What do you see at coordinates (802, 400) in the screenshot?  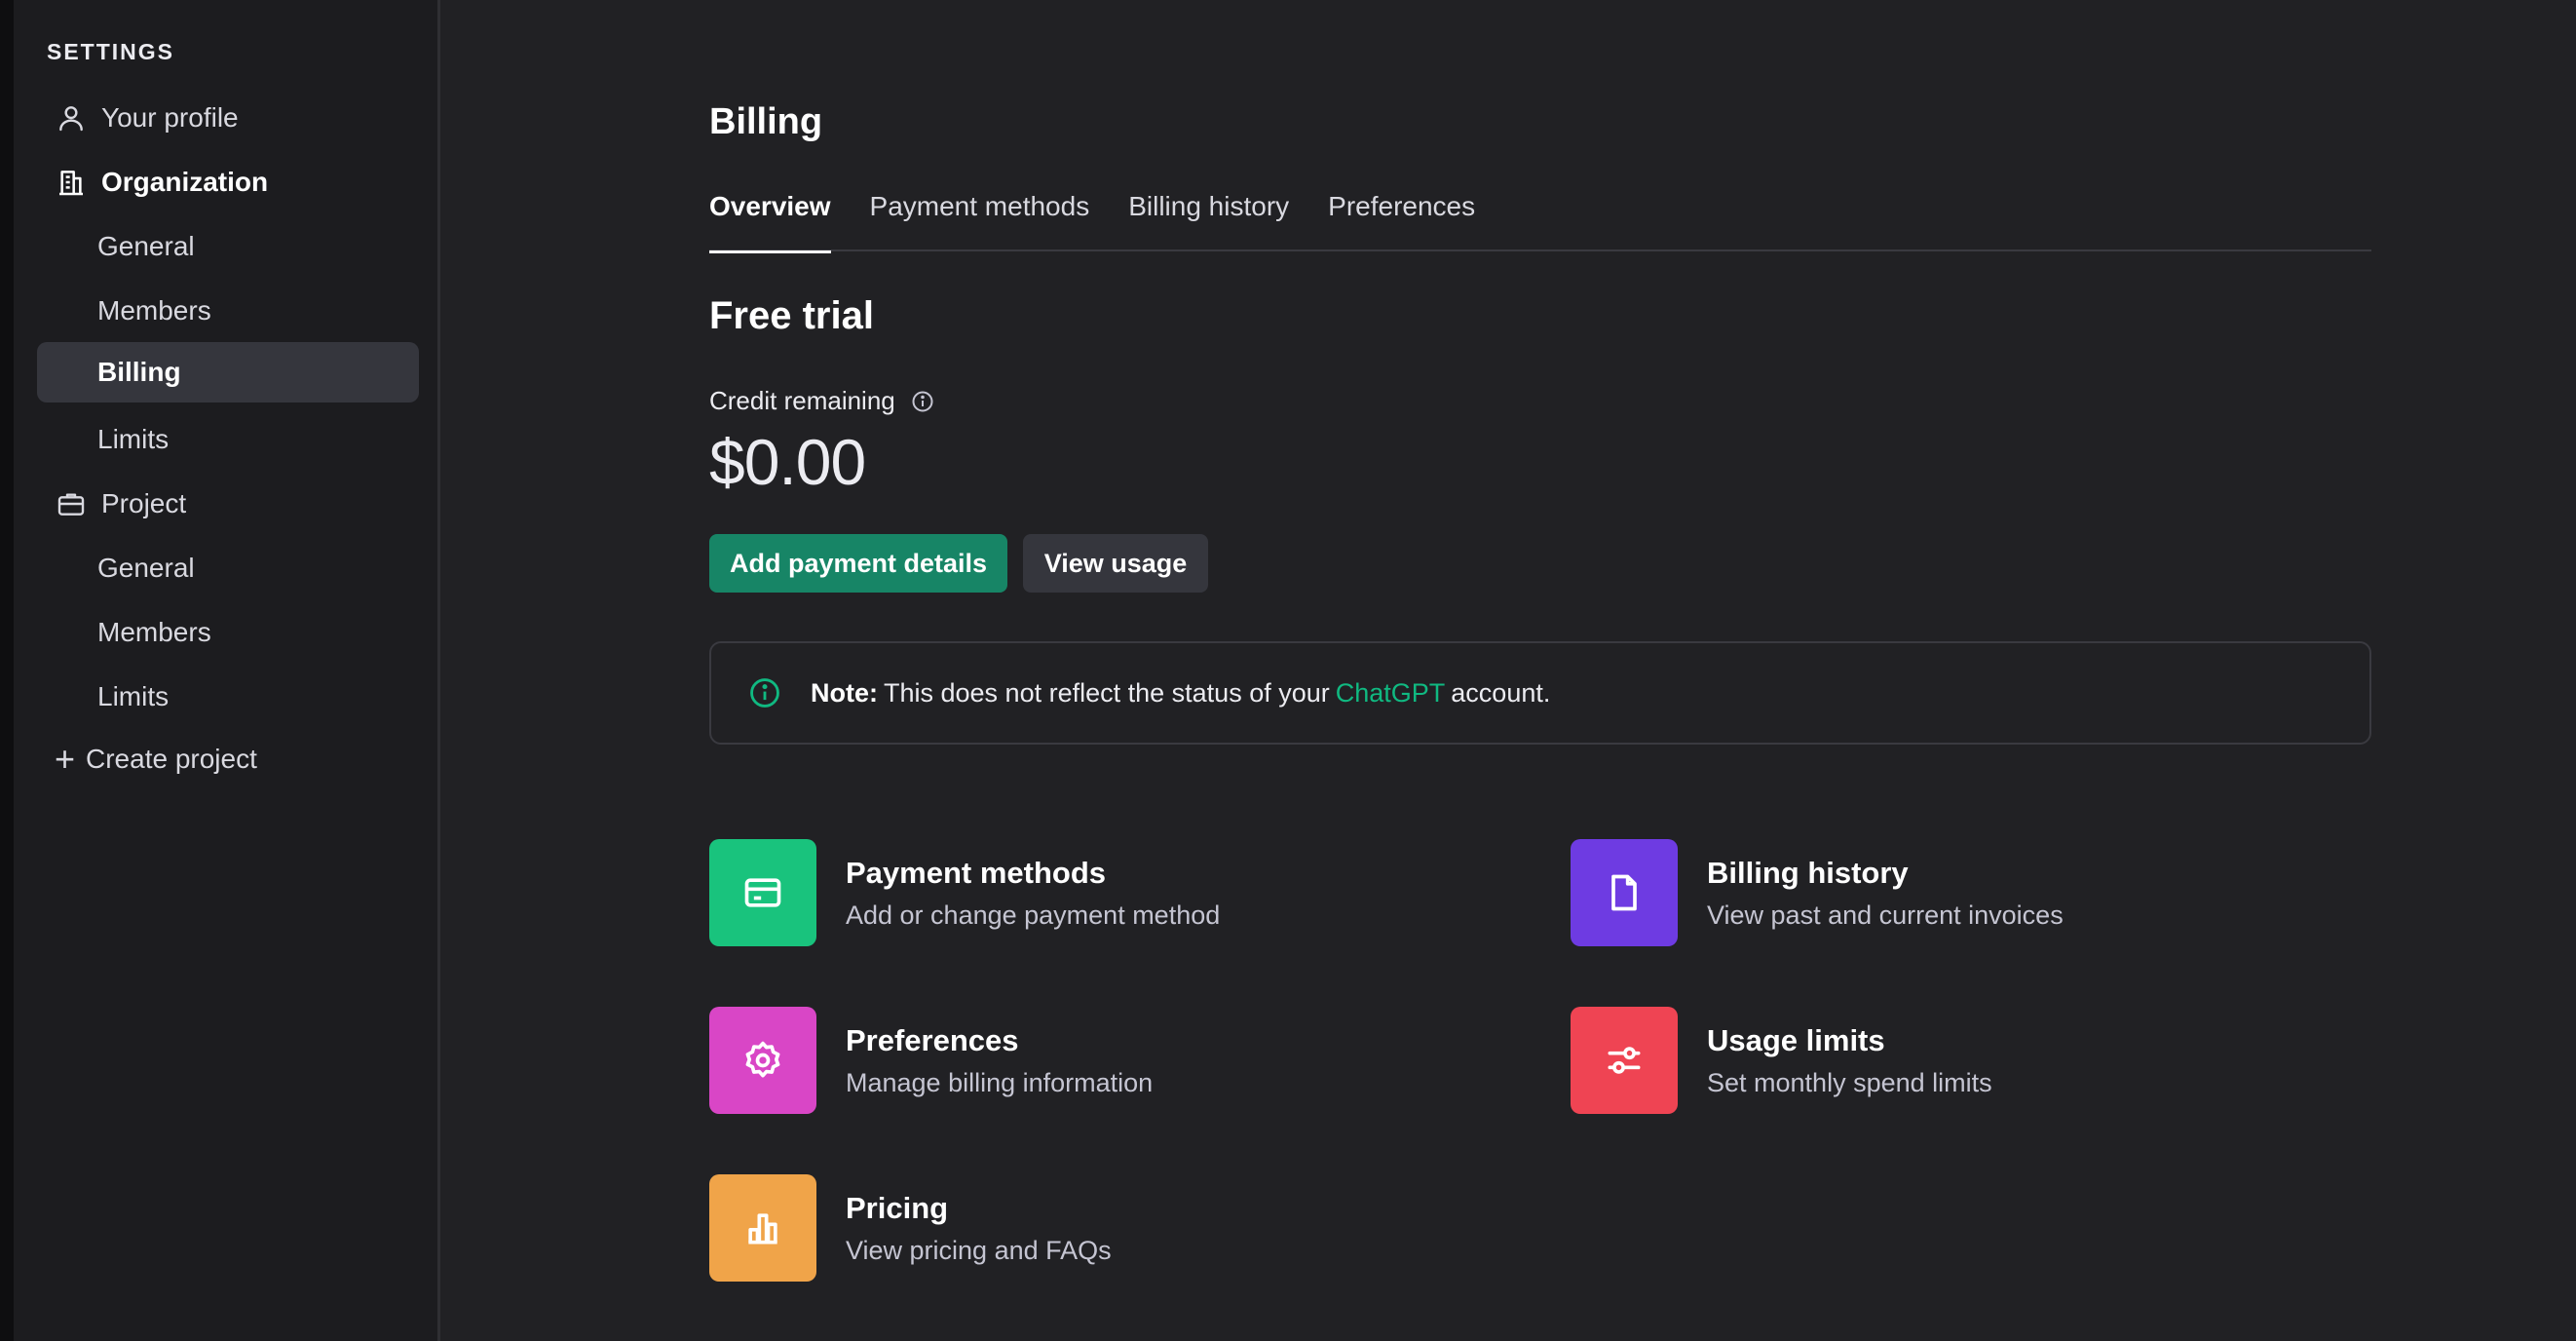 I see `credit-label-text: Credit remaining` at bounding box center [802, 400].